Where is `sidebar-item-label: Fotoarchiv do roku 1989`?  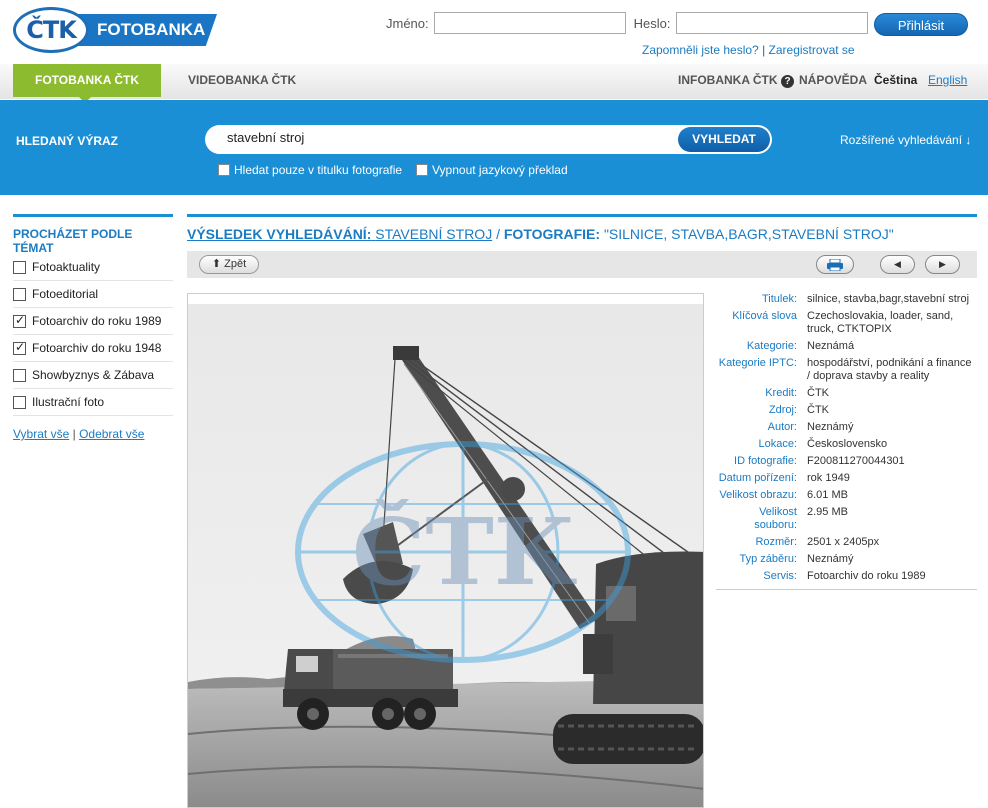 sidebar-item-label: Fotoarchiv do roku 1989 is located at coordinates (97, 321).